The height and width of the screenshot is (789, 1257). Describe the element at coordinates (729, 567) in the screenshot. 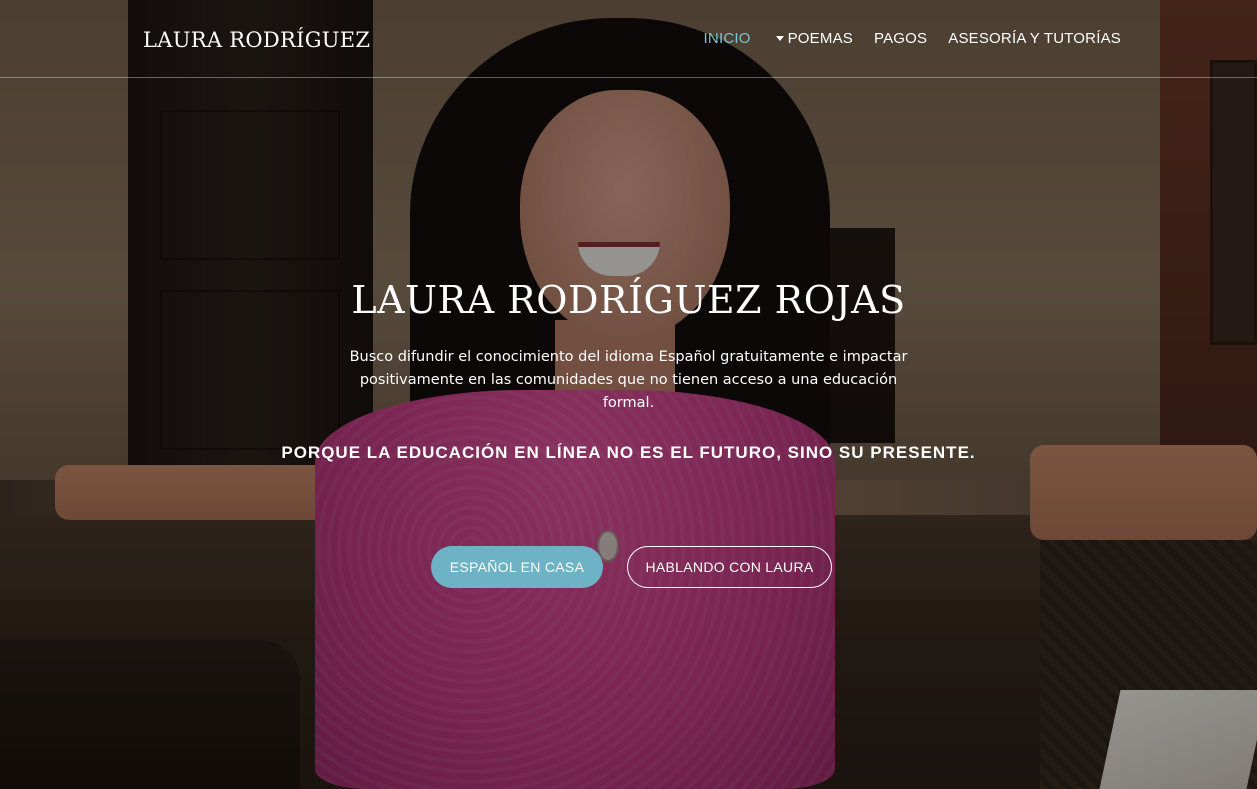

I see `hablando-con-laura-button: HABLANDO CON LAURA` at that location.